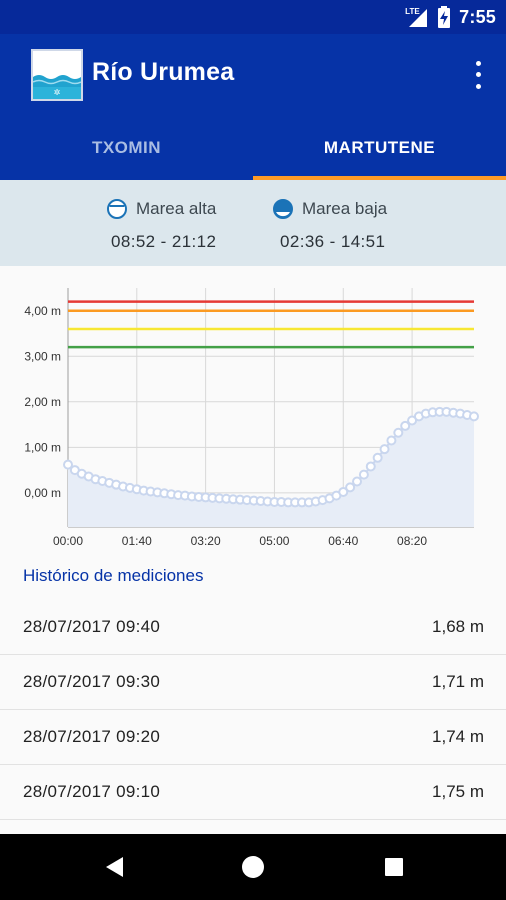 Image resolution: width=506 pixels, height=900 pixels. What do you see at coordinates (92, 736) in the screenshot?
I see `row-datetime: 28/07/2017 09:20` at bounding box center [92, 736].